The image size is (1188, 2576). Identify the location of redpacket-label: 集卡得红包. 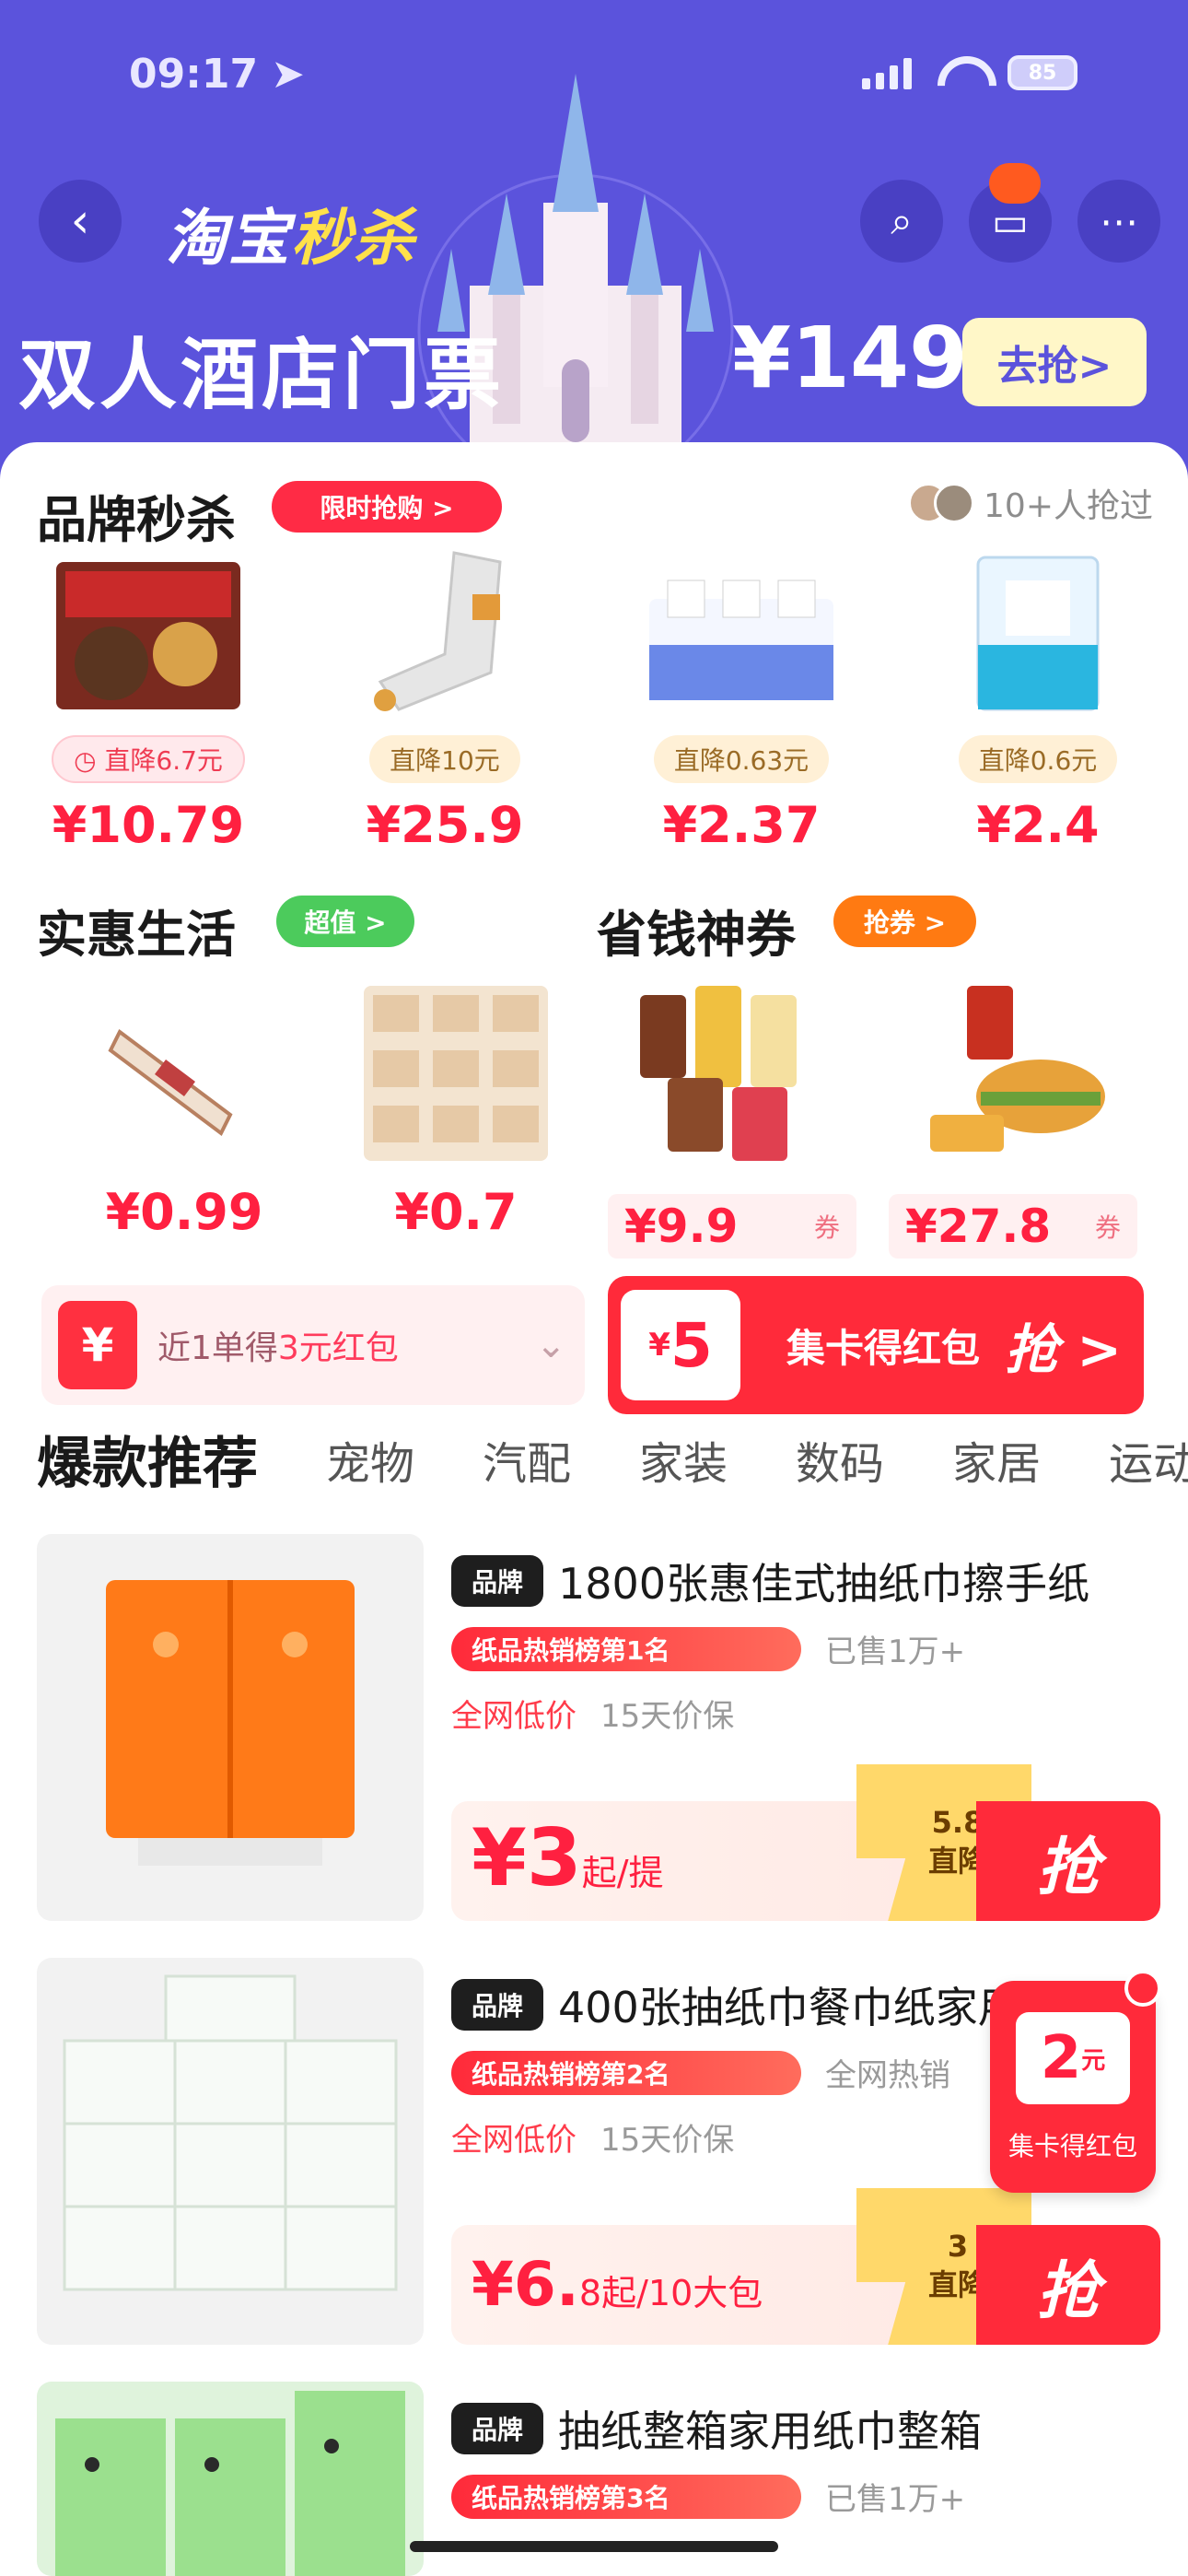
(1072, 2146).